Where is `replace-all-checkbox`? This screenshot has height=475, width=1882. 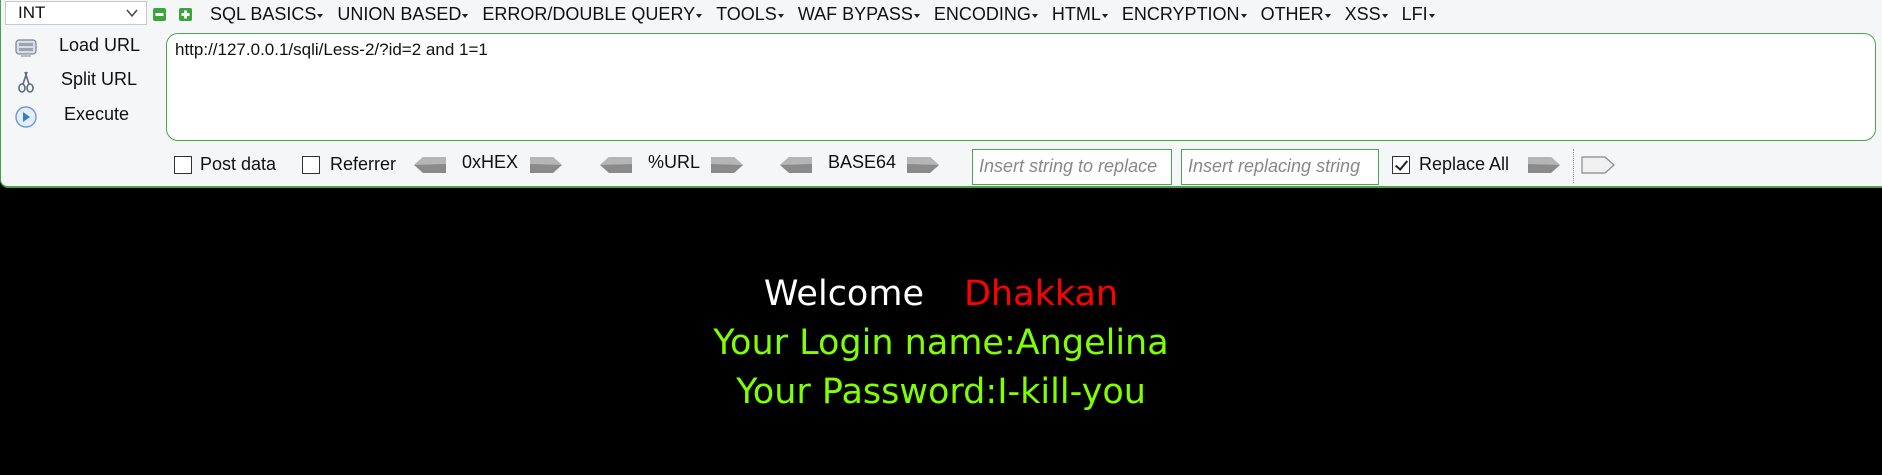 replace-all-checkbox is located at coordinates (1401, 165).